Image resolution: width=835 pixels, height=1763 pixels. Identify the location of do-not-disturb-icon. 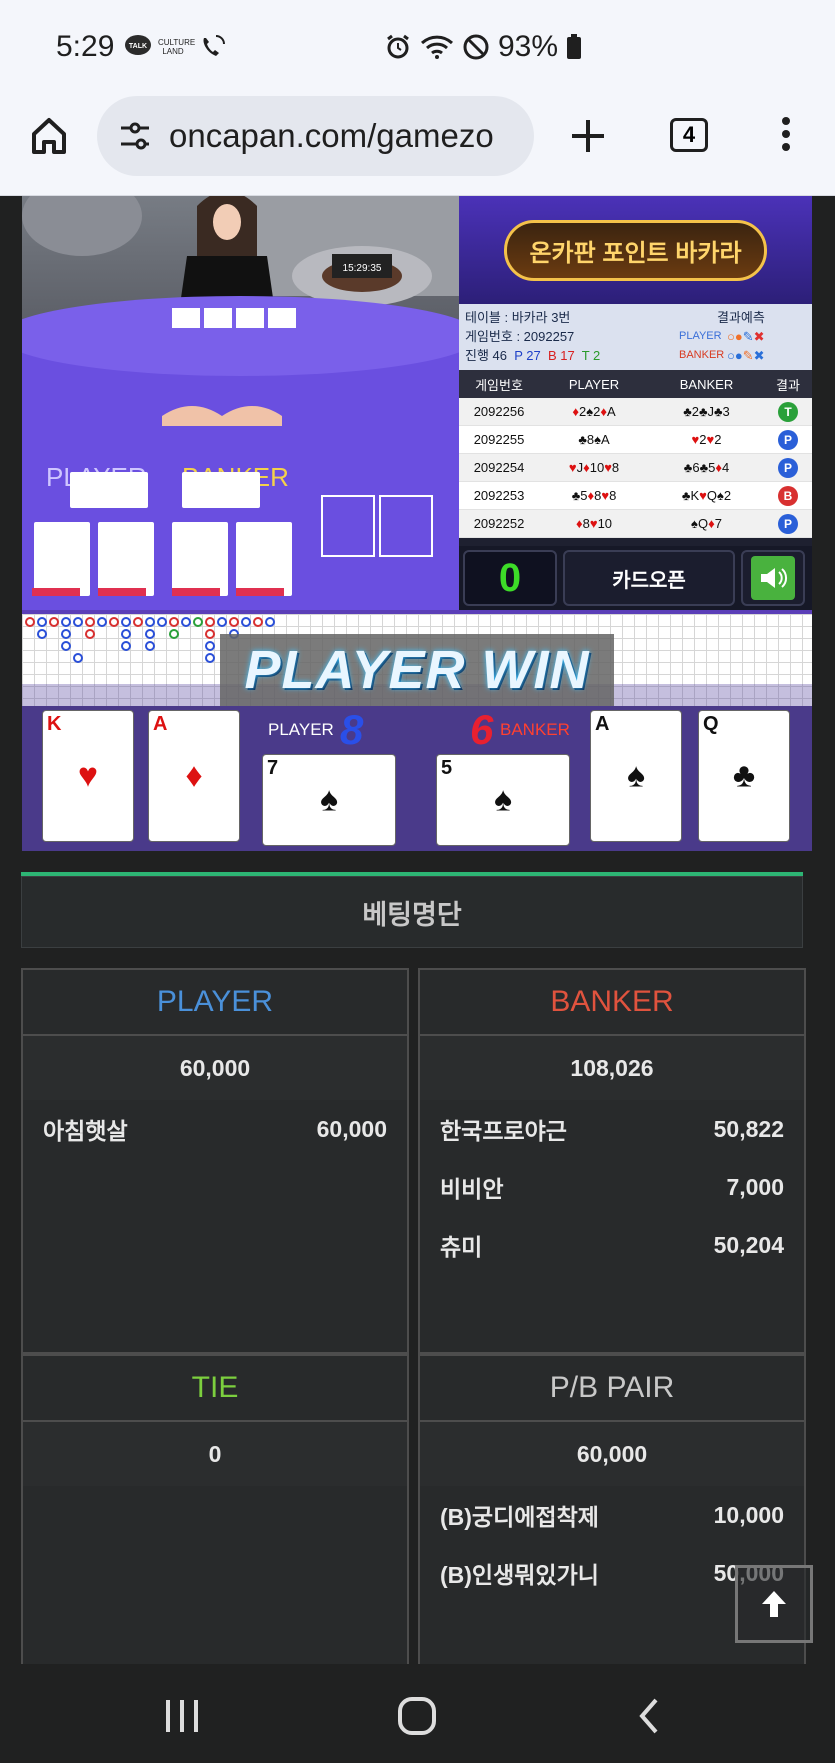
(476, 47).